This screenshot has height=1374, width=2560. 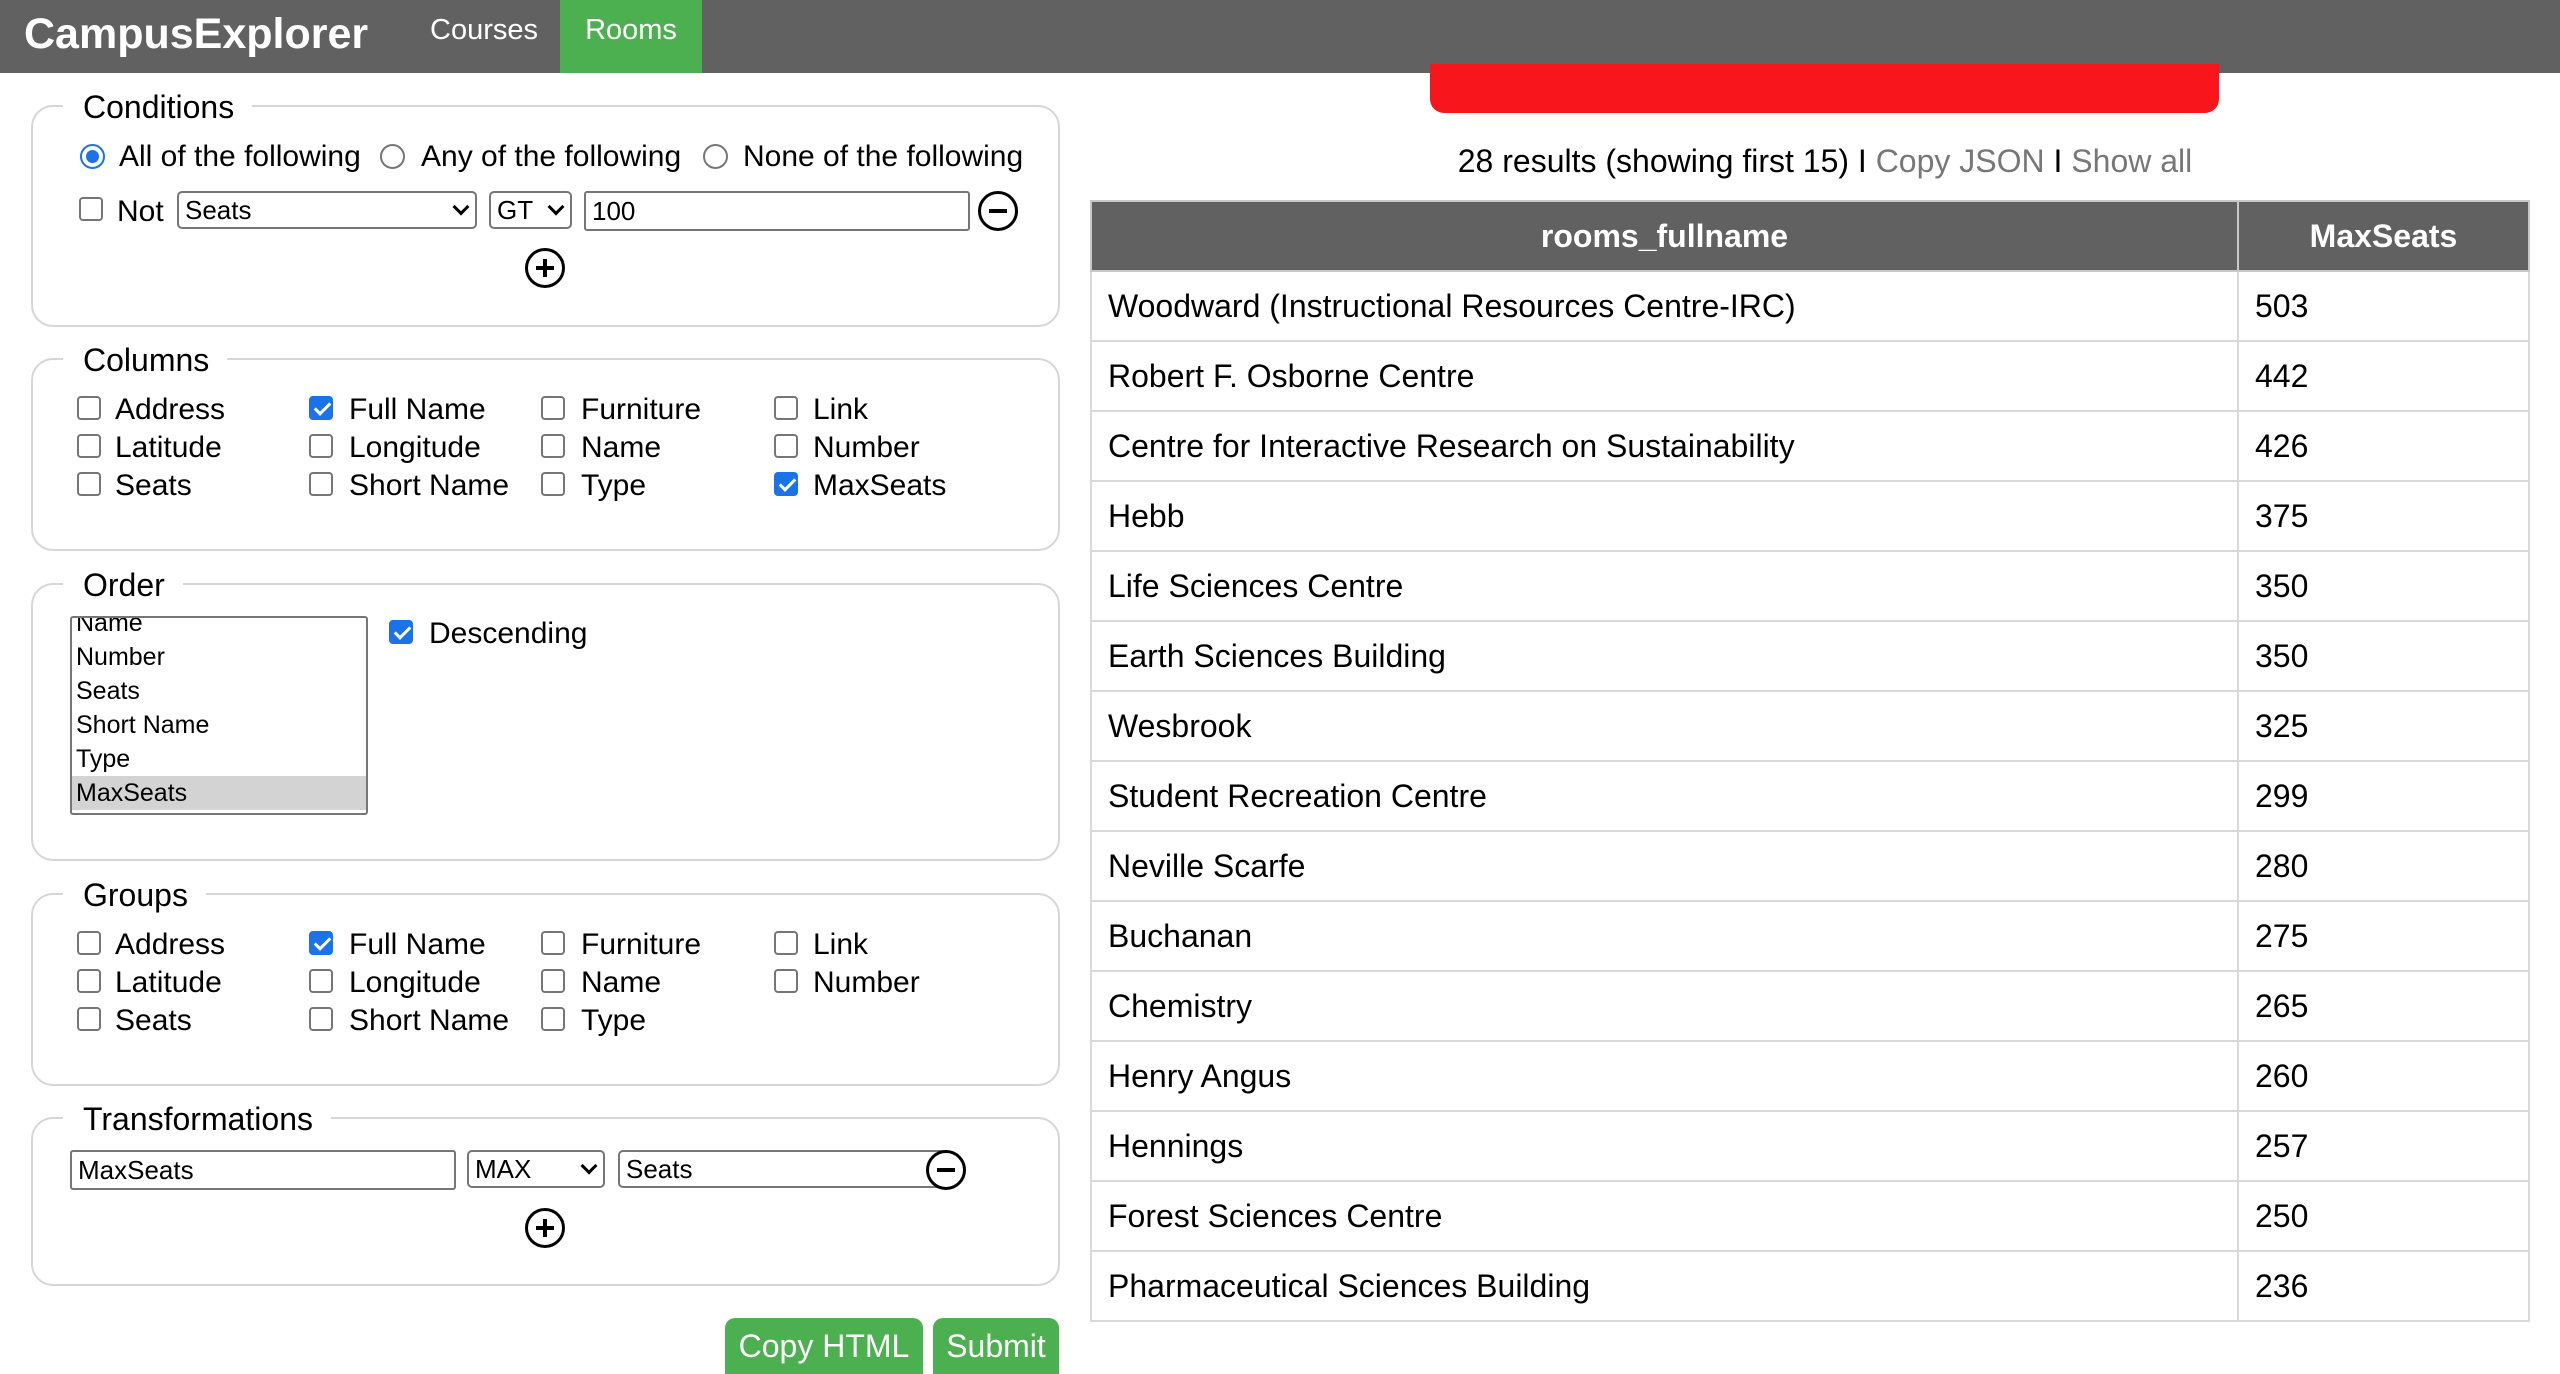 What do you see at coordinates (1664, 1216) in the screenshot?
I see `cell-fullname: Forest Sciences Centre` at bounding box center [1664, 1216].